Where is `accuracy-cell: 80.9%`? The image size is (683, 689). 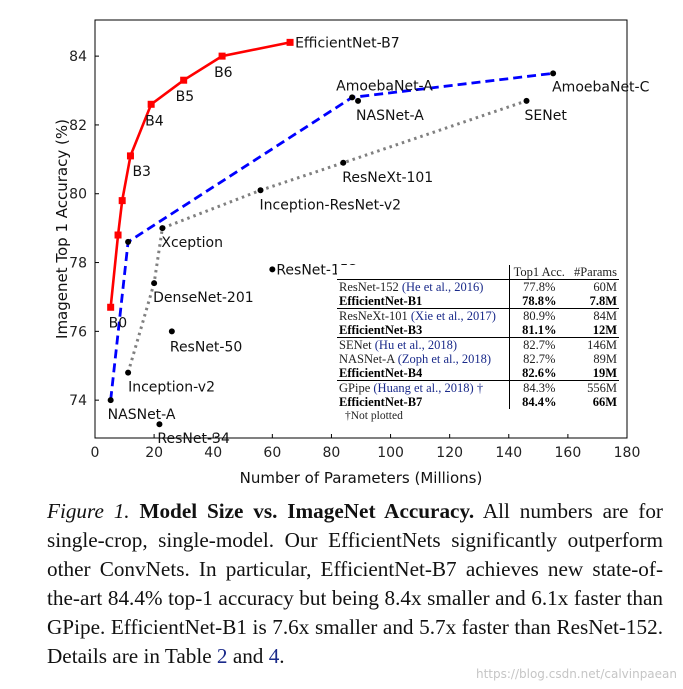 accuracy-cell: 80.9% is located at coordinates (538, 315).